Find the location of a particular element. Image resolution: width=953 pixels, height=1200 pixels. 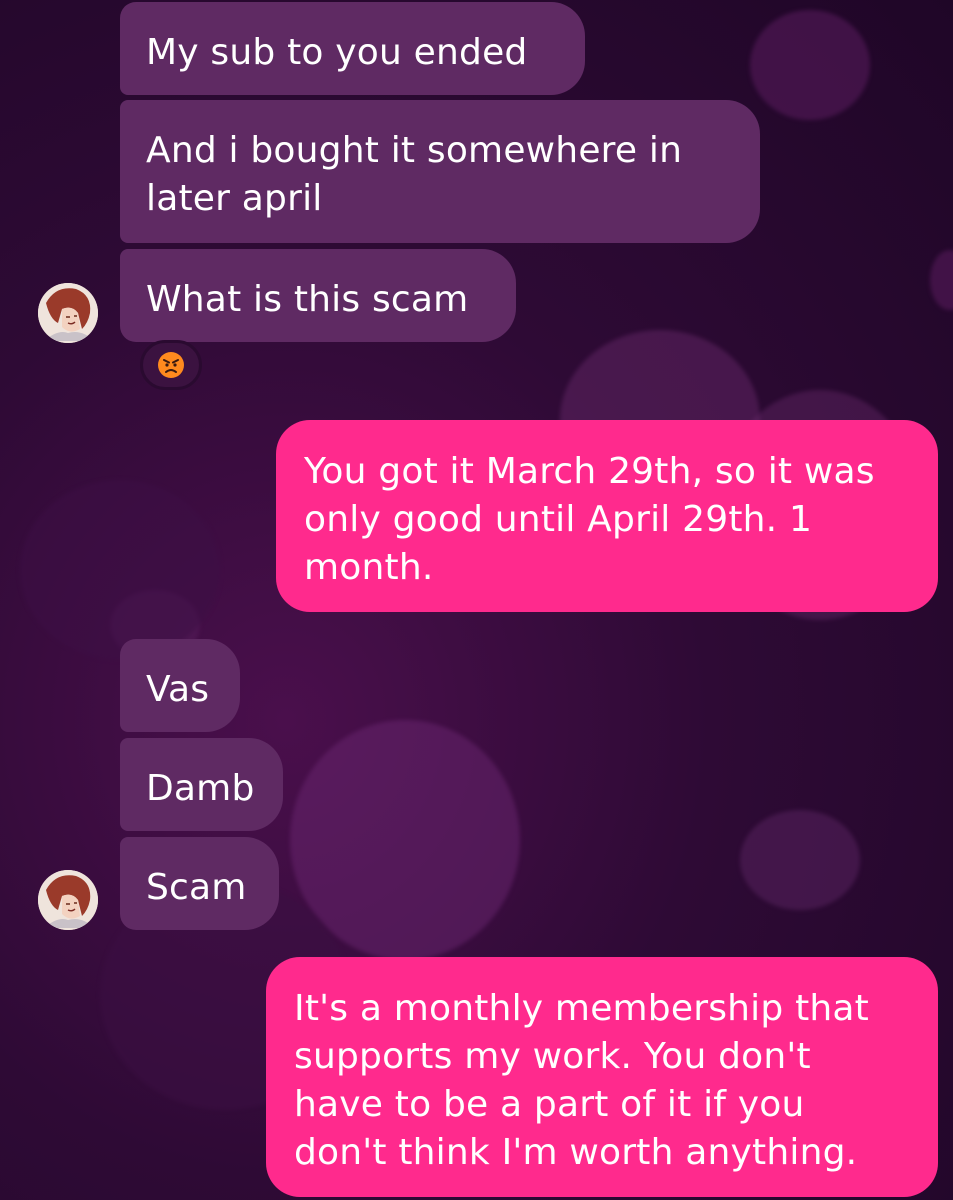

message-text: And i bought it somewhere in later april is located at coordinates (414, 174).